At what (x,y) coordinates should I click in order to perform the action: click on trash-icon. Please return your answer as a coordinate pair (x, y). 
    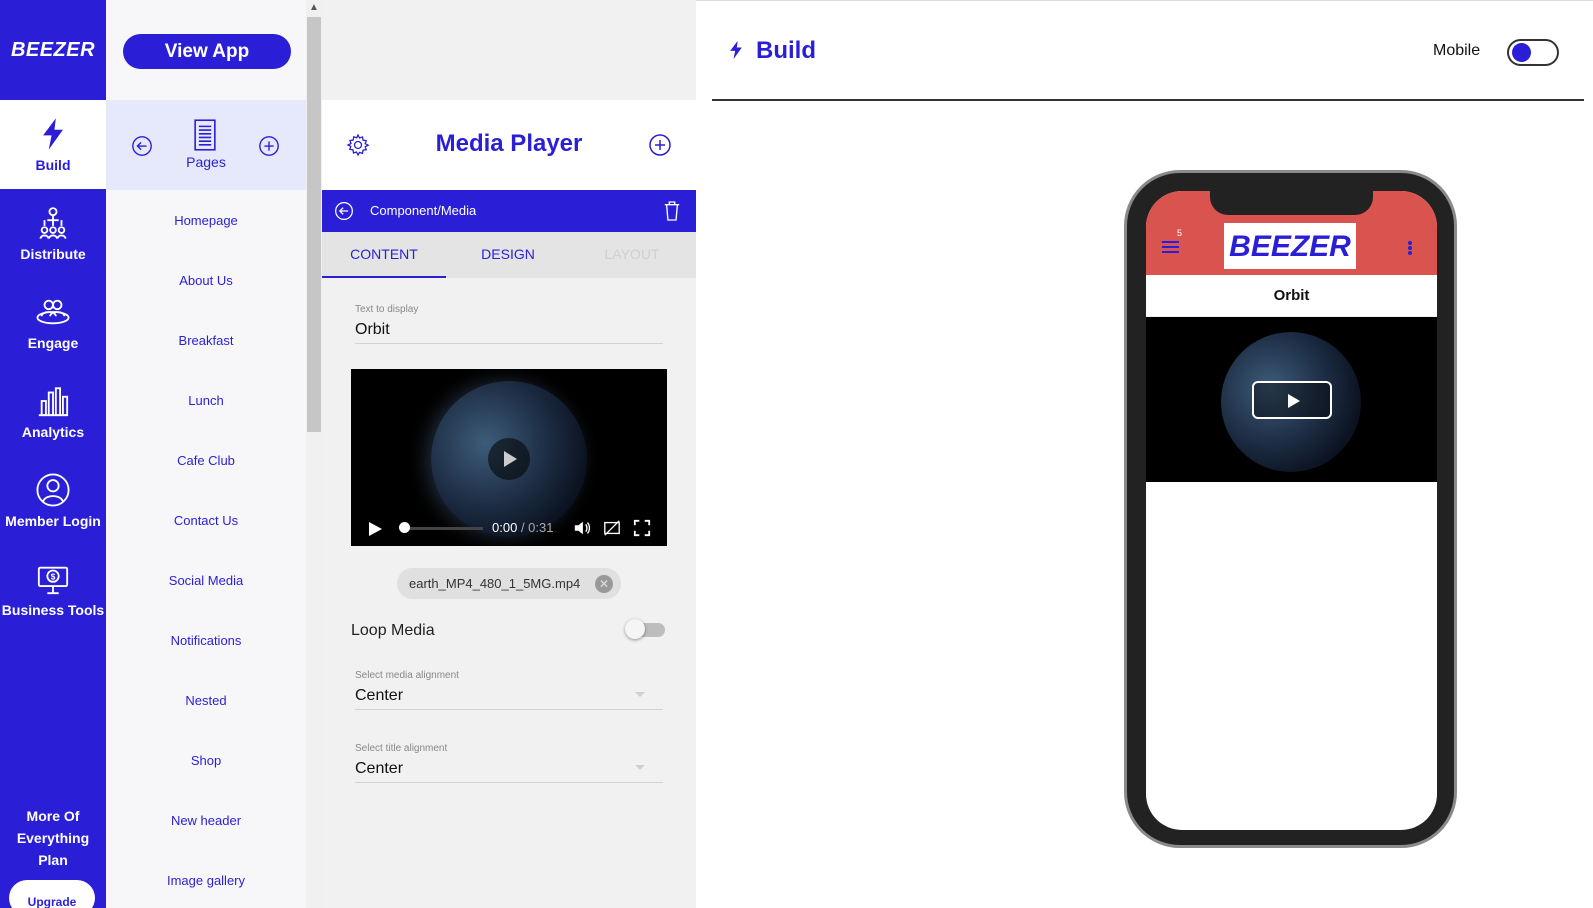
    Looking at the image, I should click on (672, 211).